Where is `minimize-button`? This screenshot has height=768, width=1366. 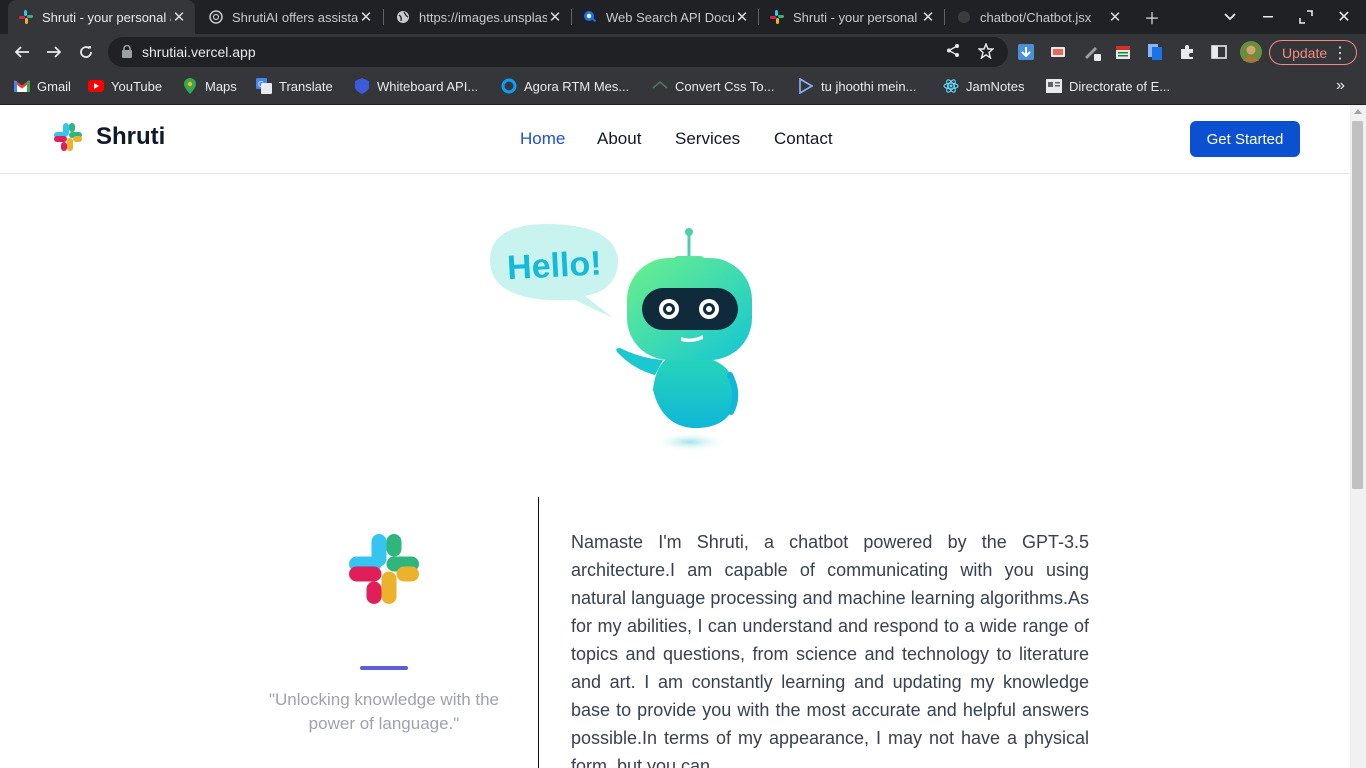 minimize-button is located at coordinates (1268, 17).